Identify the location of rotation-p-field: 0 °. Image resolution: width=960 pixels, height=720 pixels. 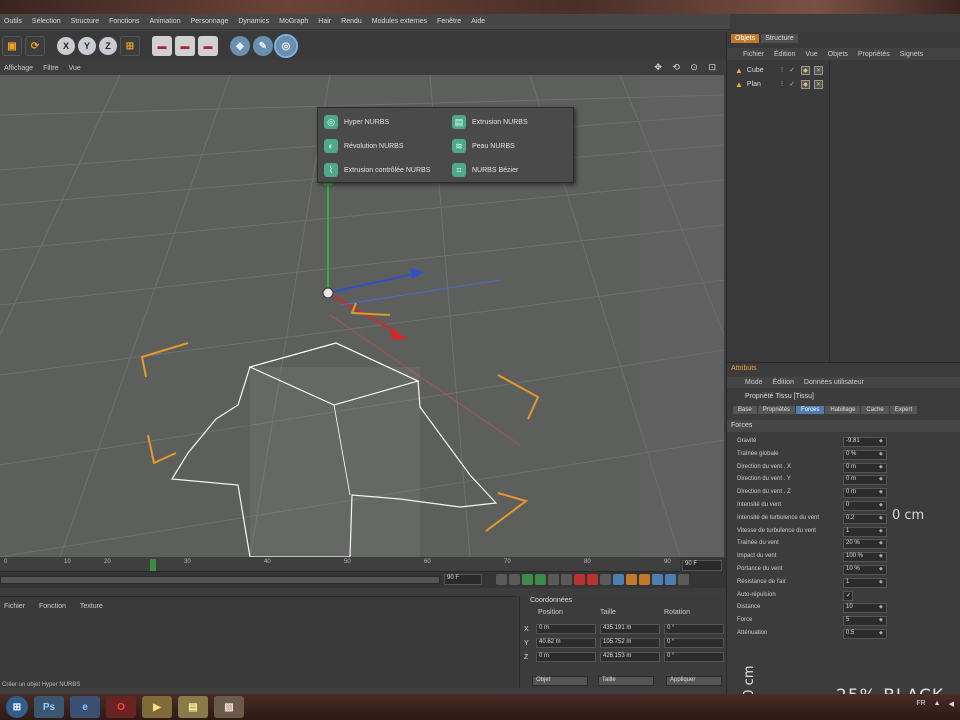
(694, 643).